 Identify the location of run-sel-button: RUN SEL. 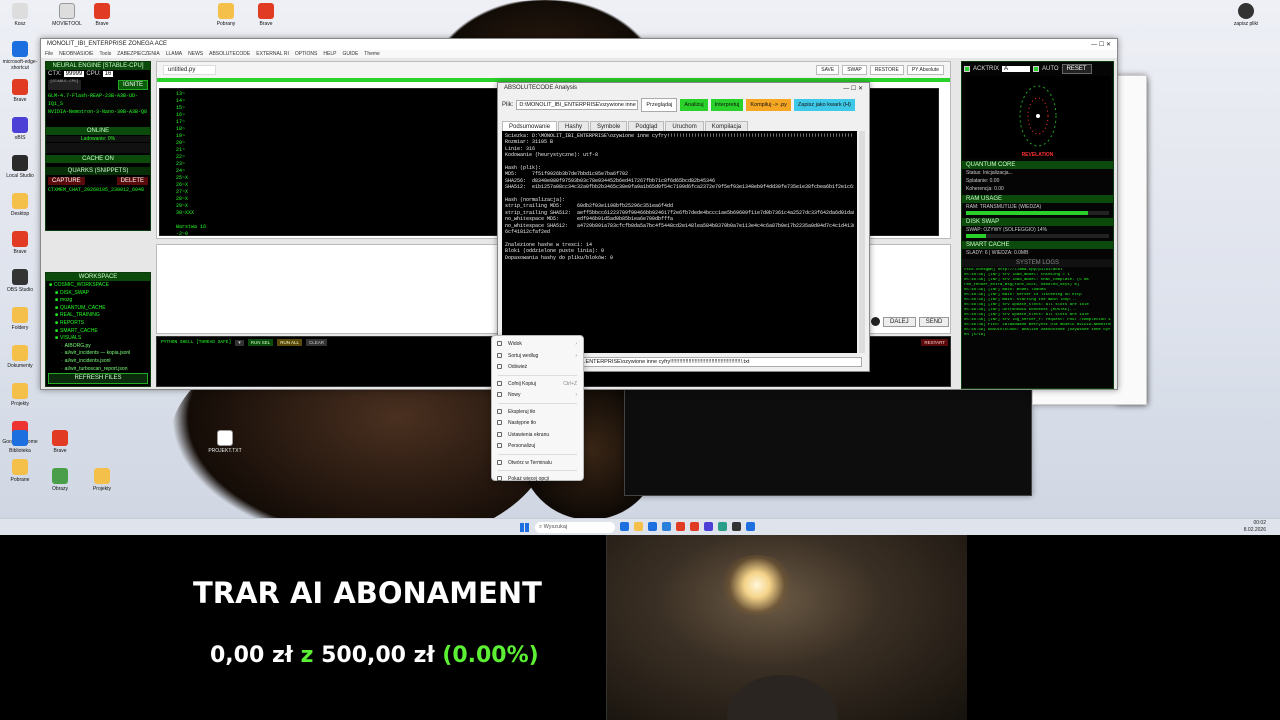
(260, 342).